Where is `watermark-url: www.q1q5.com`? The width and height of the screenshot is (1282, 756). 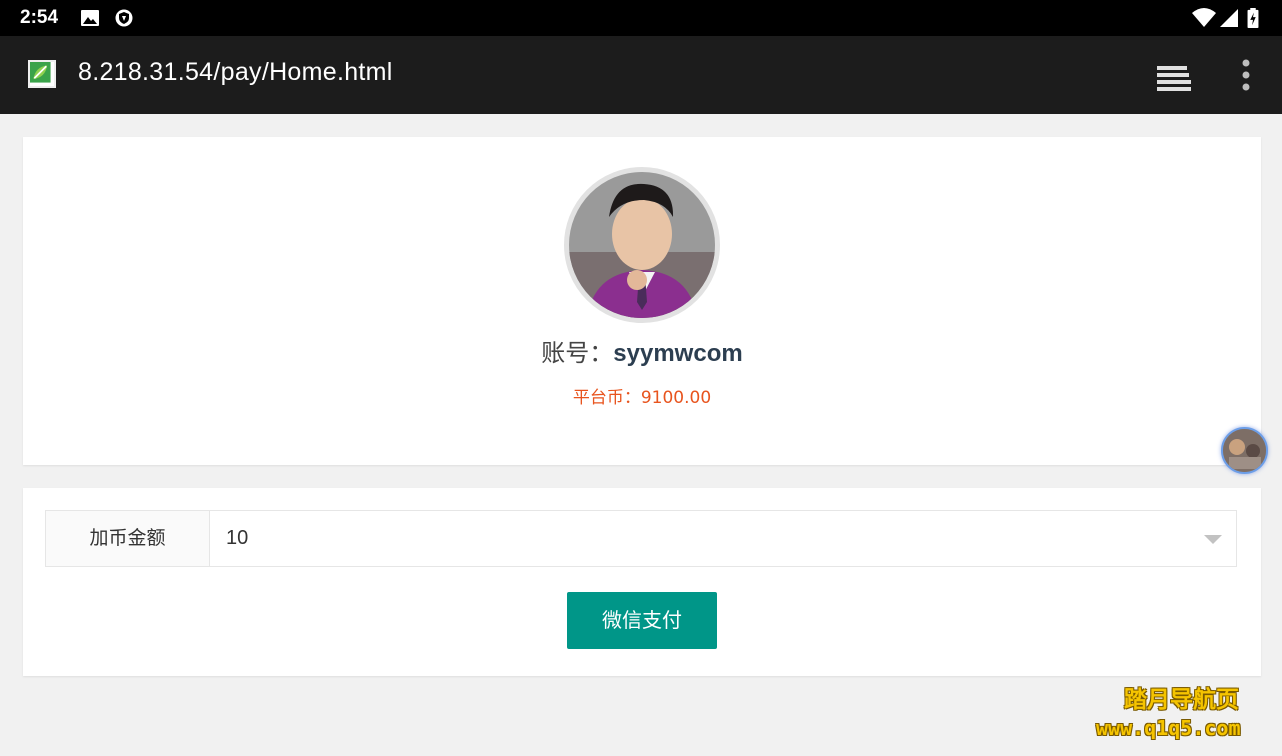
watermark-url: www.q1q5.com is located at coordinates (1168, 728).